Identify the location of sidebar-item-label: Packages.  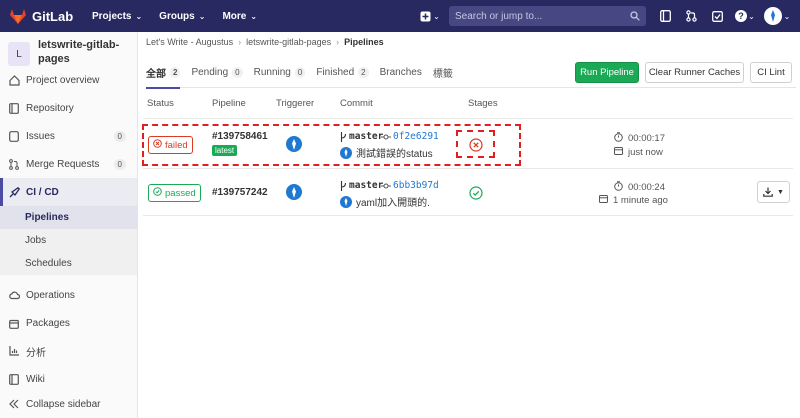
(48, 323).